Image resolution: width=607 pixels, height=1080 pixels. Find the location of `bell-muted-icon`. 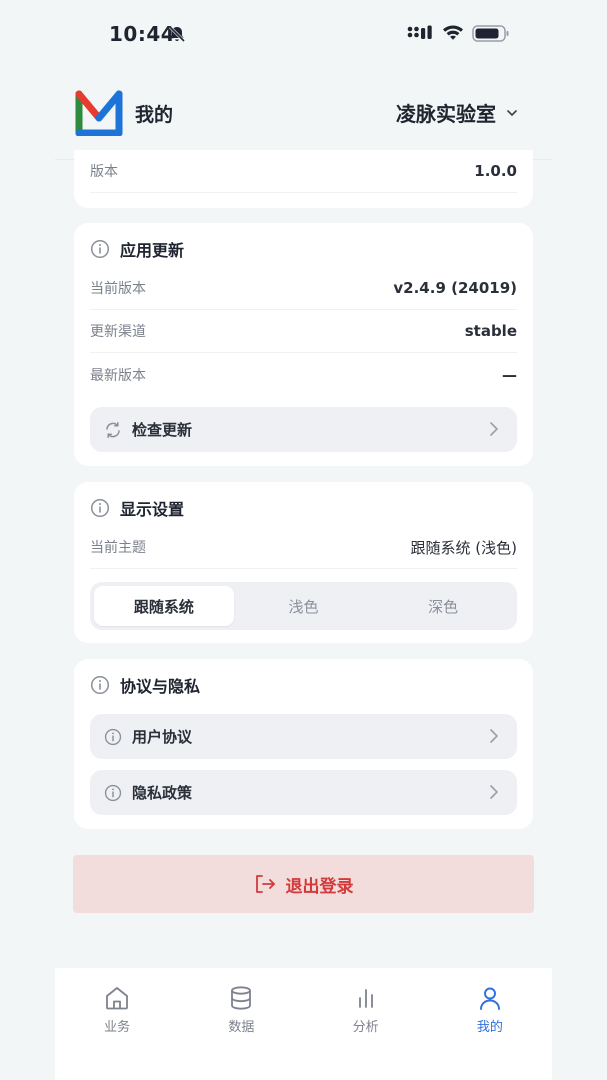

bell-muted-icon is located at coordinates (177, 34).